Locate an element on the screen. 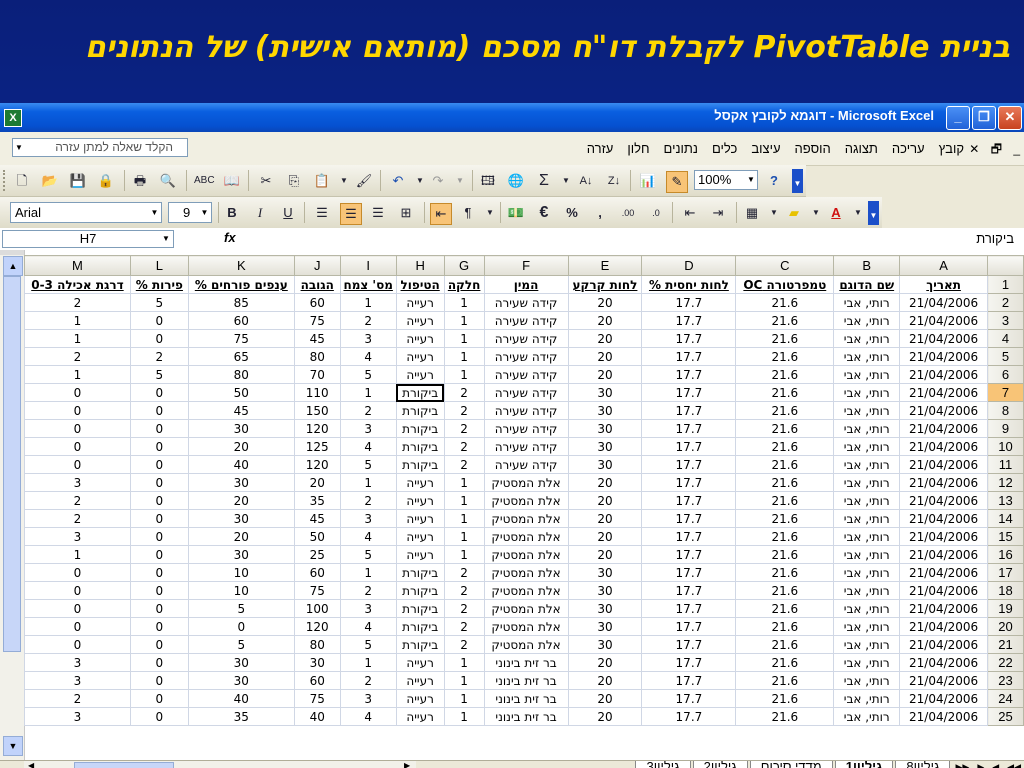  font-name-select: Arial ▼ is located at coordinates (86, 212).